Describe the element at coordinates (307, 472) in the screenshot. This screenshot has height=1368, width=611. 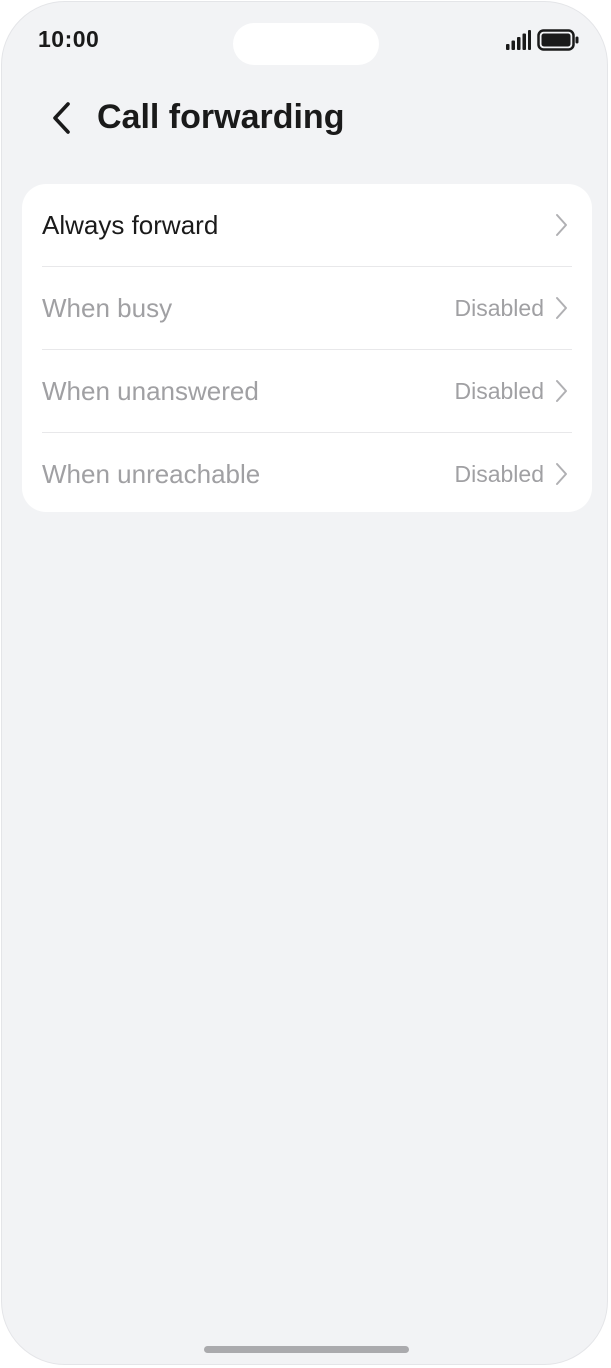
I see `option-when-unreachable: When unreachable Disabled` at that location.